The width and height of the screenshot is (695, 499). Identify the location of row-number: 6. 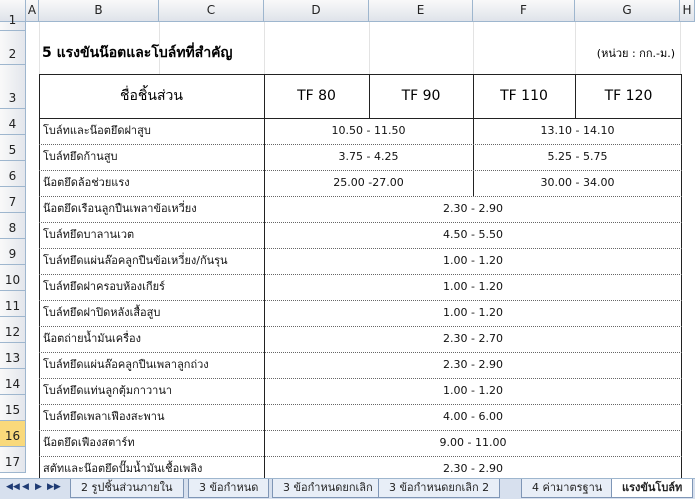
(12, 176).